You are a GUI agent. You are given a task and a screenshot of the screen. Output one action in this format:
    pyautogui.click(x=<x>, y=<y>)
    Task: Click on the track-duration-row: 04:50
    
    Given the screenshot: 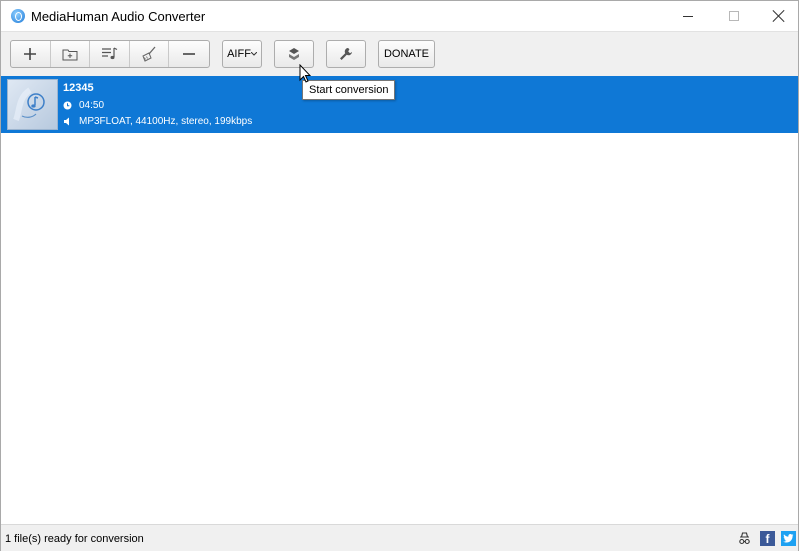 What is the action you would take?
    pyautogui.click(x=83, y=105)
    